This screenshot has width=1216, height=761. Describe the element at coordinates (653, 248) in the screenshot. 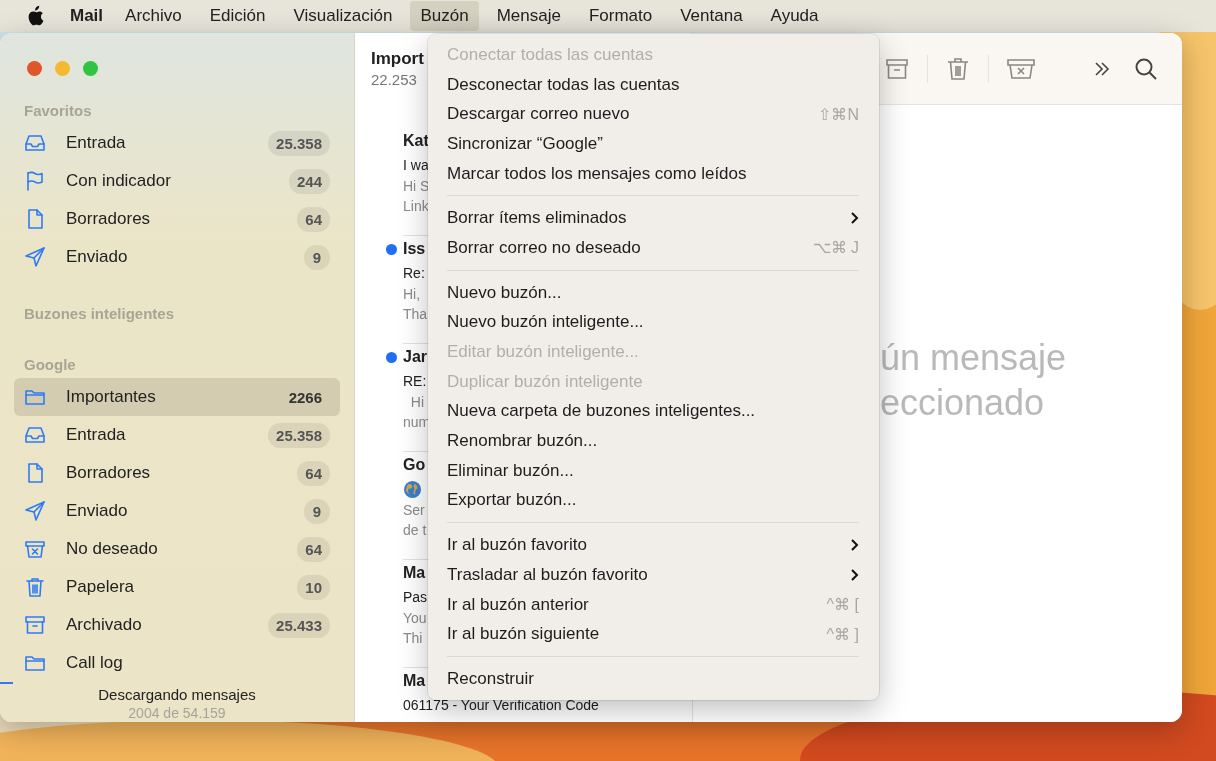

I see `menu-item: Borrar correo no deseado ⌥⌘ J` at that location.